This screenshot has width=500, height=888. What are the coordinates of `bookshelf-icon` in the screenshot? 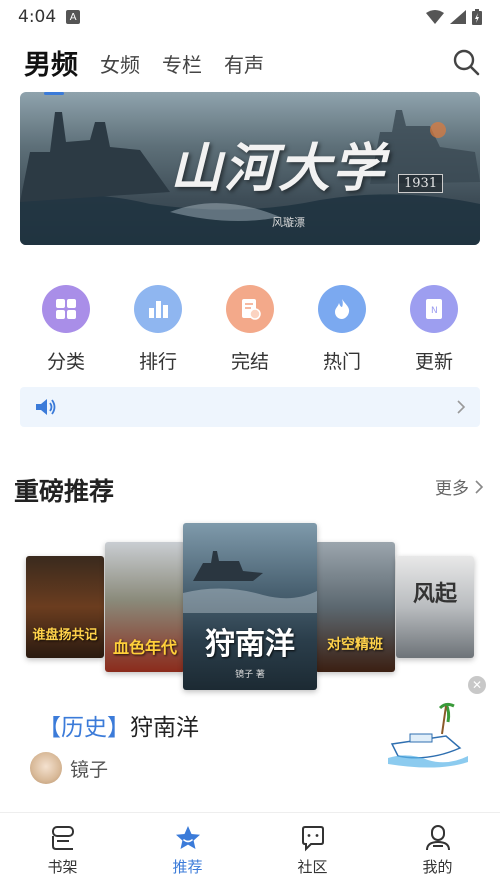 It's located at (62, 838).